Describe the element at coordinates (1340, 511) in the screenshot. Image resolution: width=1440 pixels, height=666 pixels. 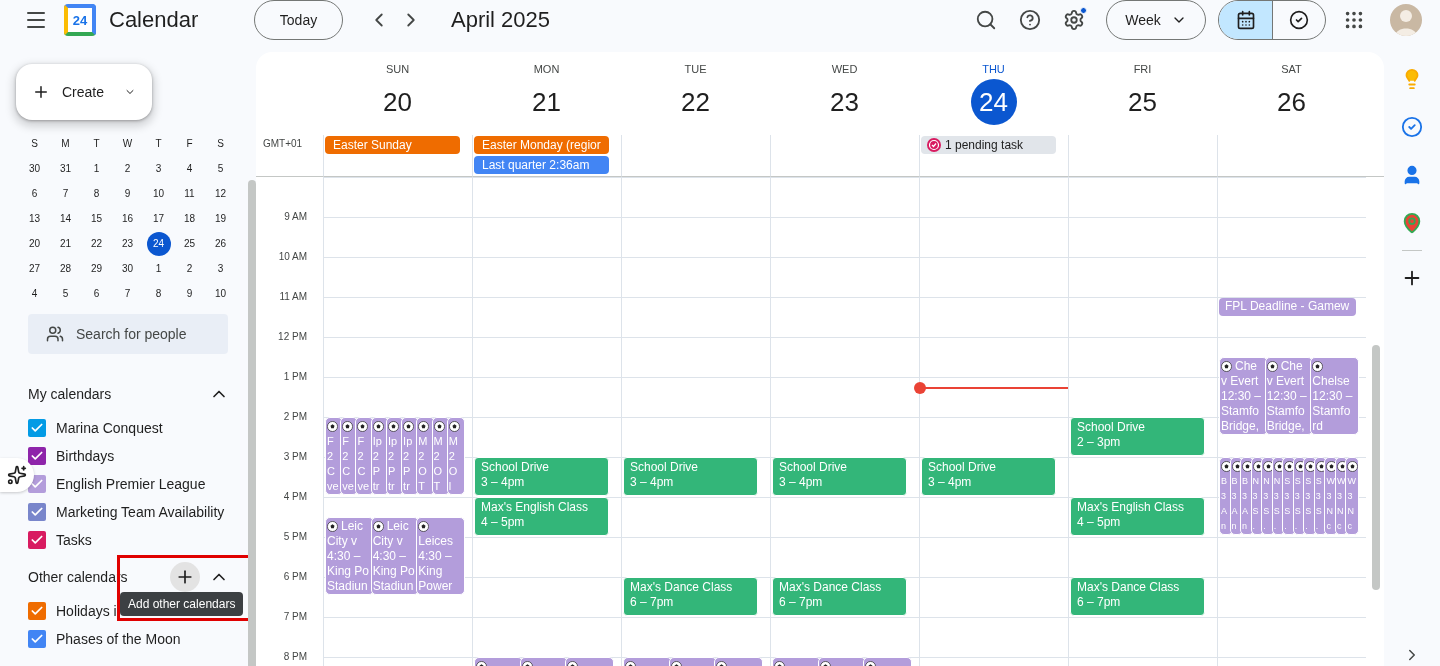
I see `event-text: N` at that location.